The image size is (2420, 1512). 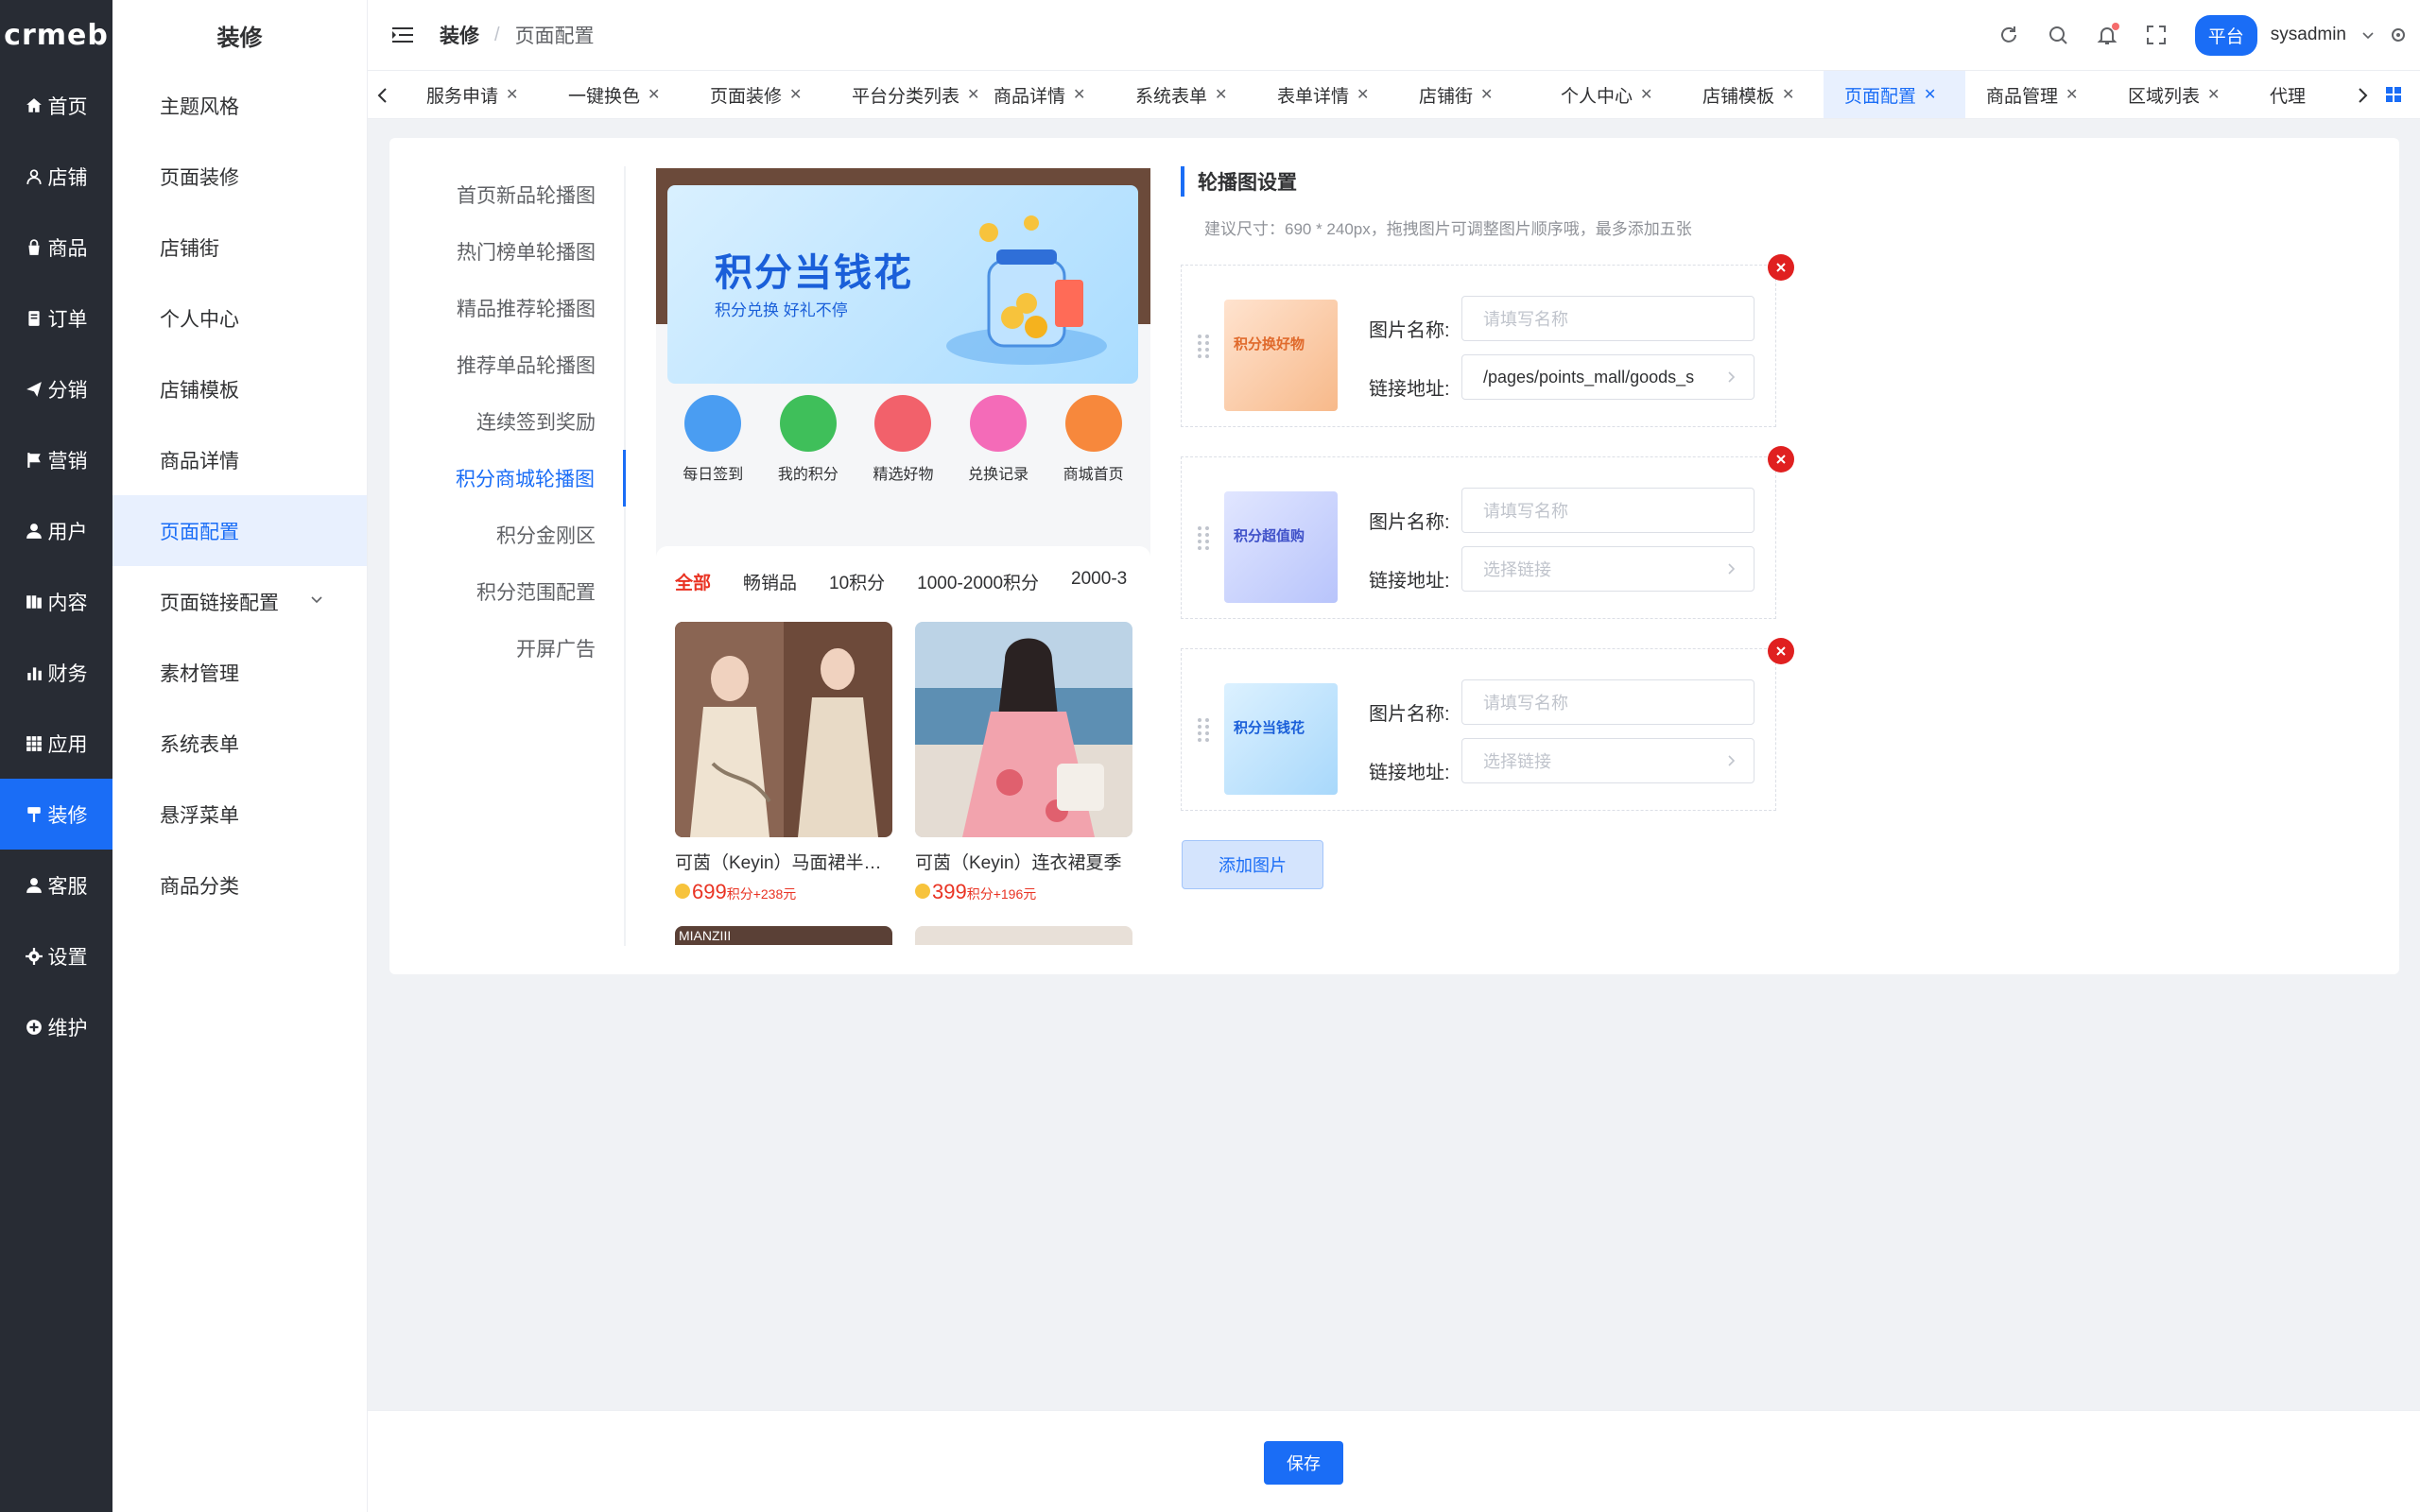 I want to click on submenu-item-goods-detail: 商品详情, so click(x=239, y=459).